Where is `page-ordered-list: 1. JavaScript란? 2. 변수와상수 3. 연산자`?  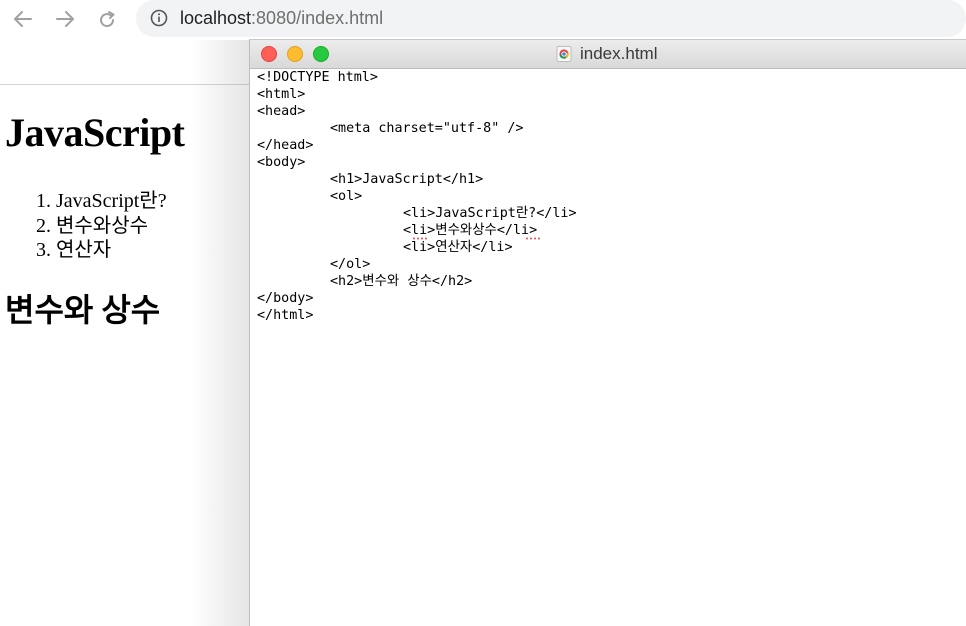 page-ordered-list: 1. JavaScript란? 2. 변수와상수 3. 연산자 is located at coordinates (101, 226).